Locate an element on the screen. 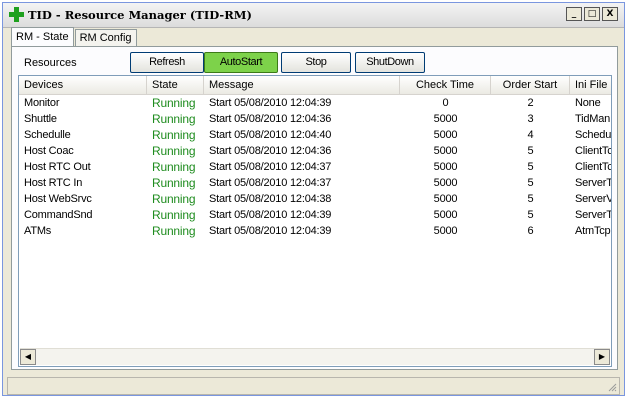 The image size is (630, 400). device-cell: ATMs is located at coordinates (38, 231).